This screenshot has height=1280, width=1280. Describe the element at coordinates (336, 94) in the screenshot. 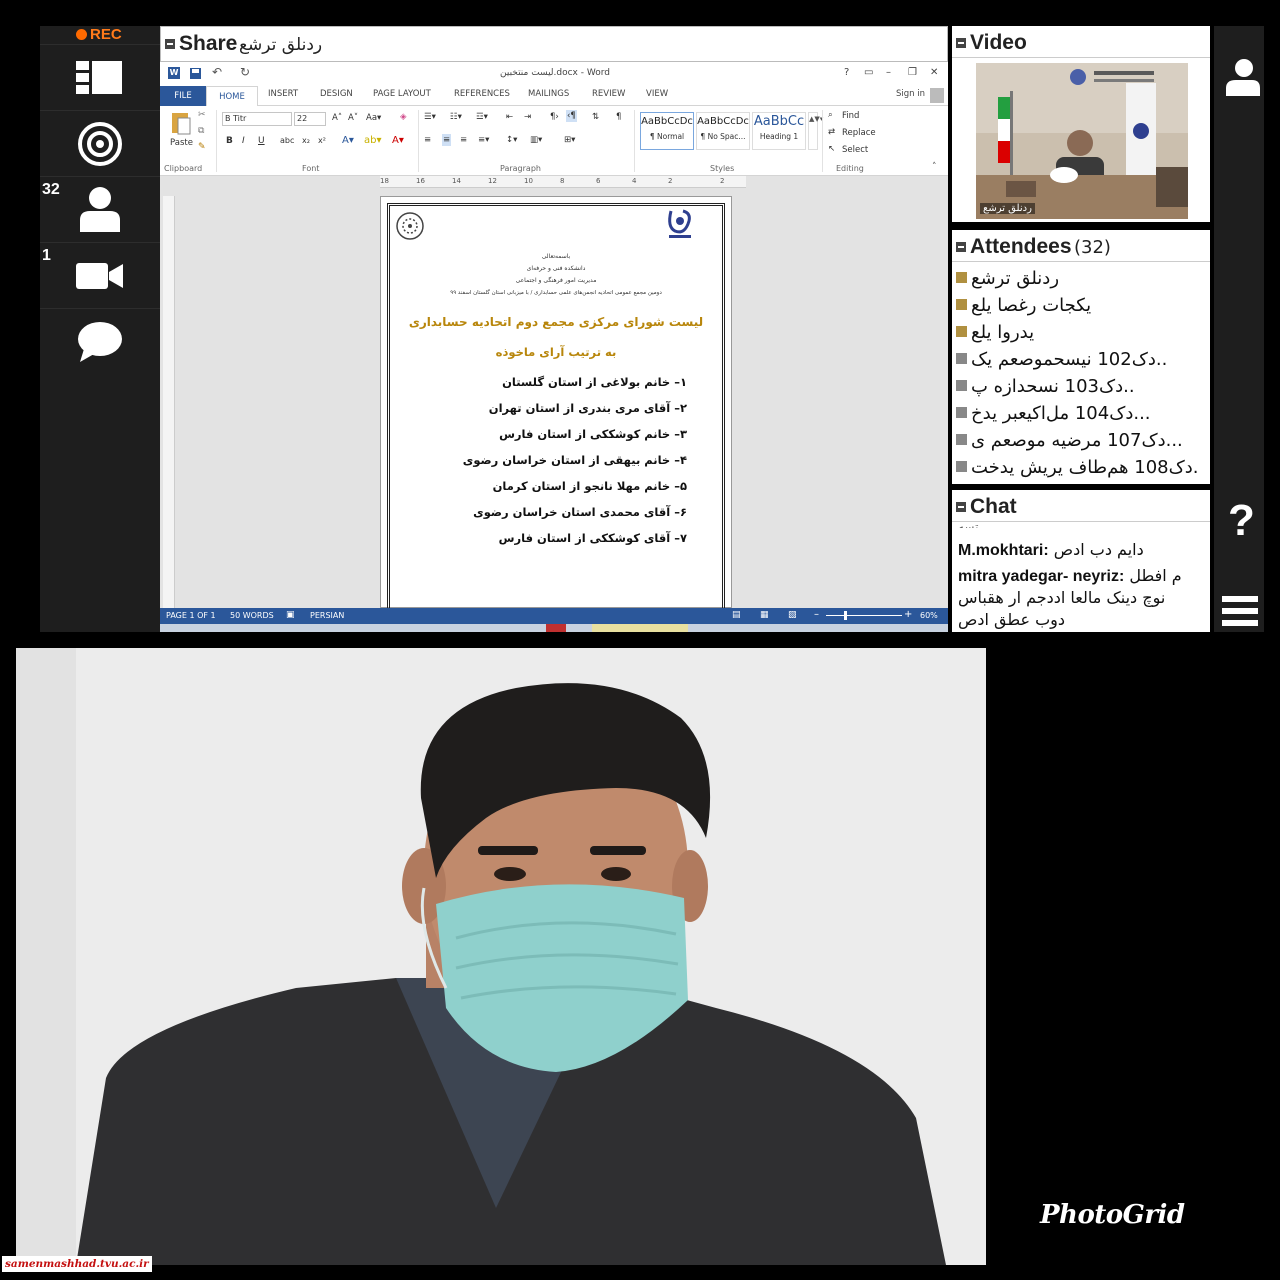

I see `tab-design: DESIGN` at that location.